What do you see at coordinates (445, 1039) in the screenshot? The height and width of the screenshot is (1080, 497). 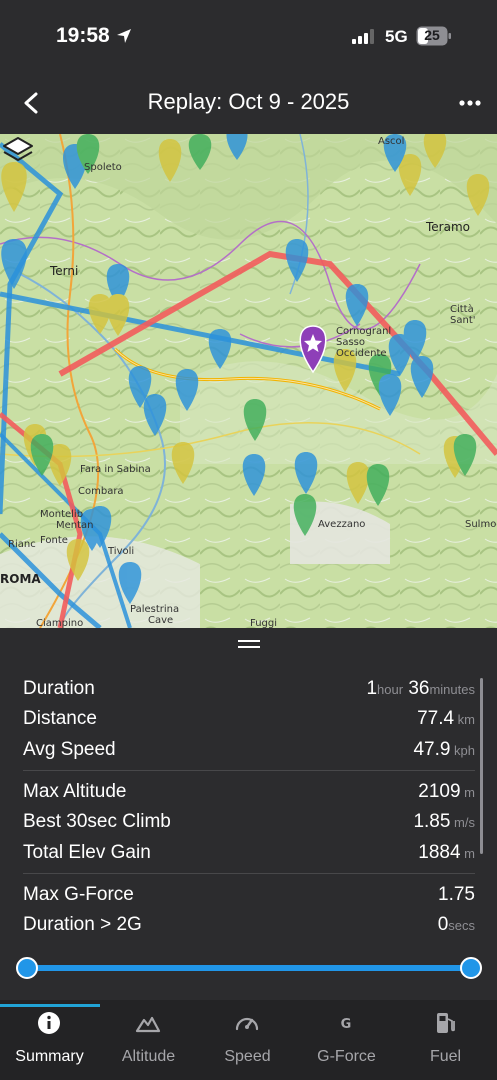 I see `tab-fuel: Fuel` at bounding box center [445, 1039].